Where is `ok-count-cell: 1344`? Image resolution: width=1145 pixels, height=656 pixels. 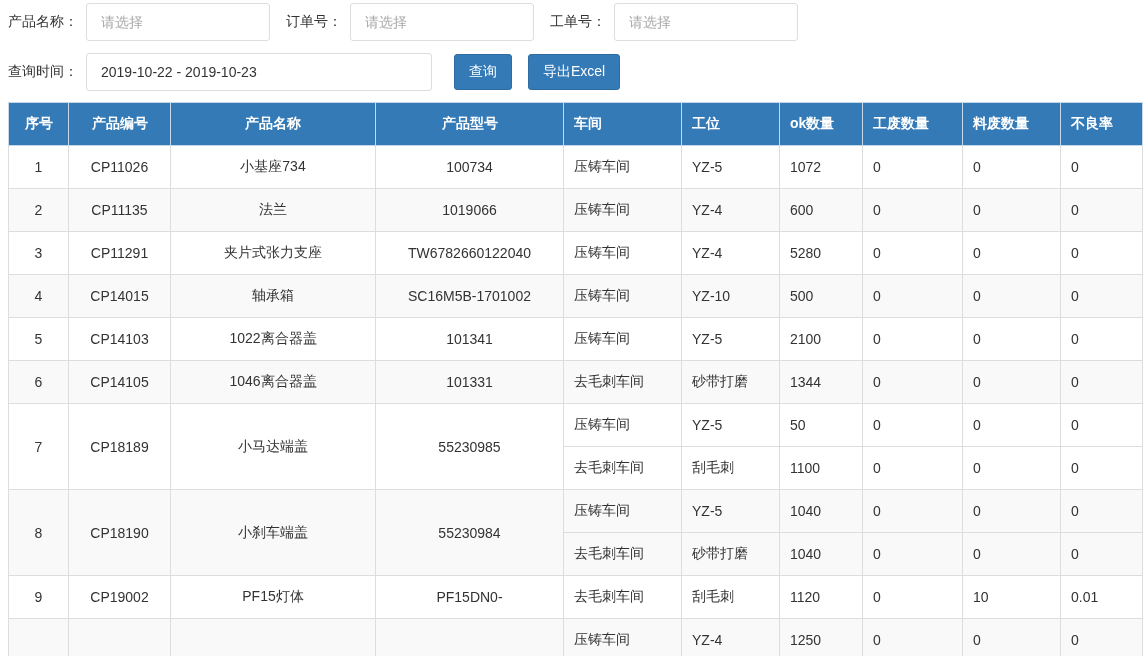
ok-count-cell: 1344 is located at coordinates (821, 382).